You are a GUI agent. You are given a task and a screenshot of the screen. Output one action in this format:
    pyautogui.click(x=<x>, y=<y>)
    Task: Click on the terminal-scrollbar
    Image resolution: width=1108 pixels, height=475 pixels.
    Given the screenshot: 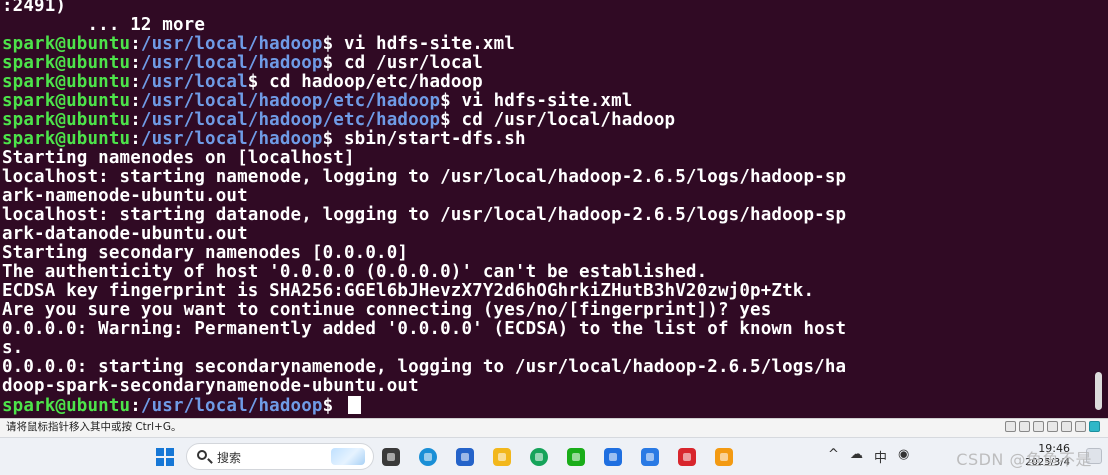 What is the action you would take?
    pyautogui.click(x=1098, y=391)
    